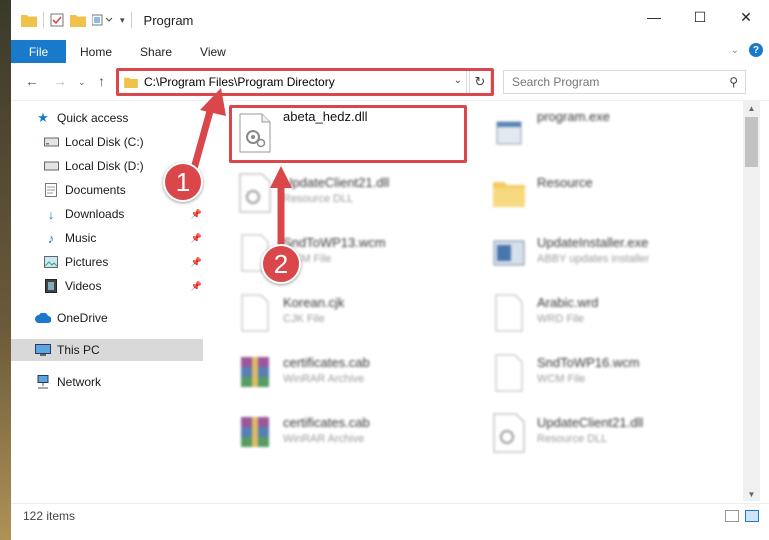 The width and height of the screenshot is (769, 540). I want to click on exe-file-icon, so click(509, 133).